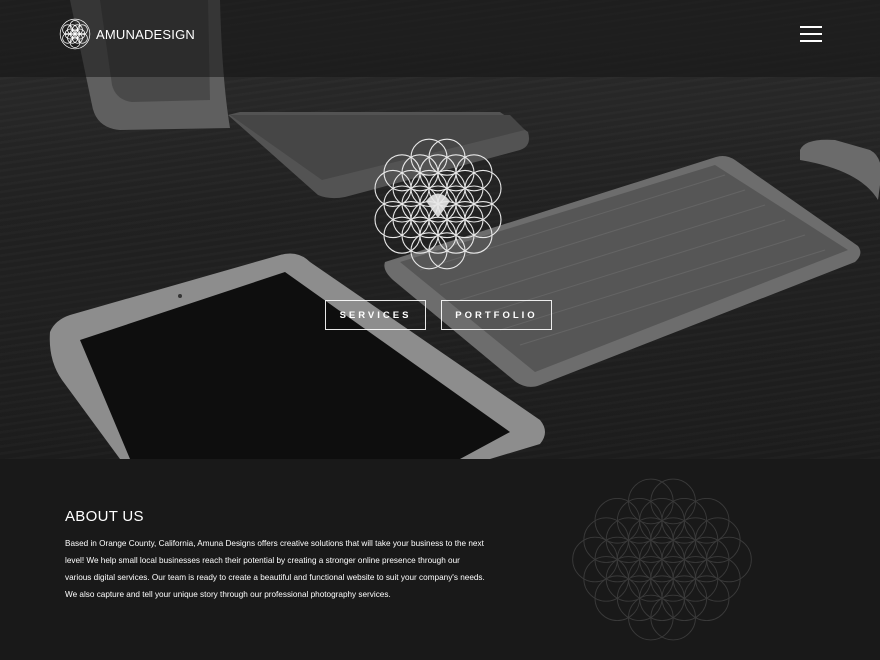 Image resolution: width=880 pixels, height=660 pixels. I want to click on services-button: SERVICES, so click(375, 315).